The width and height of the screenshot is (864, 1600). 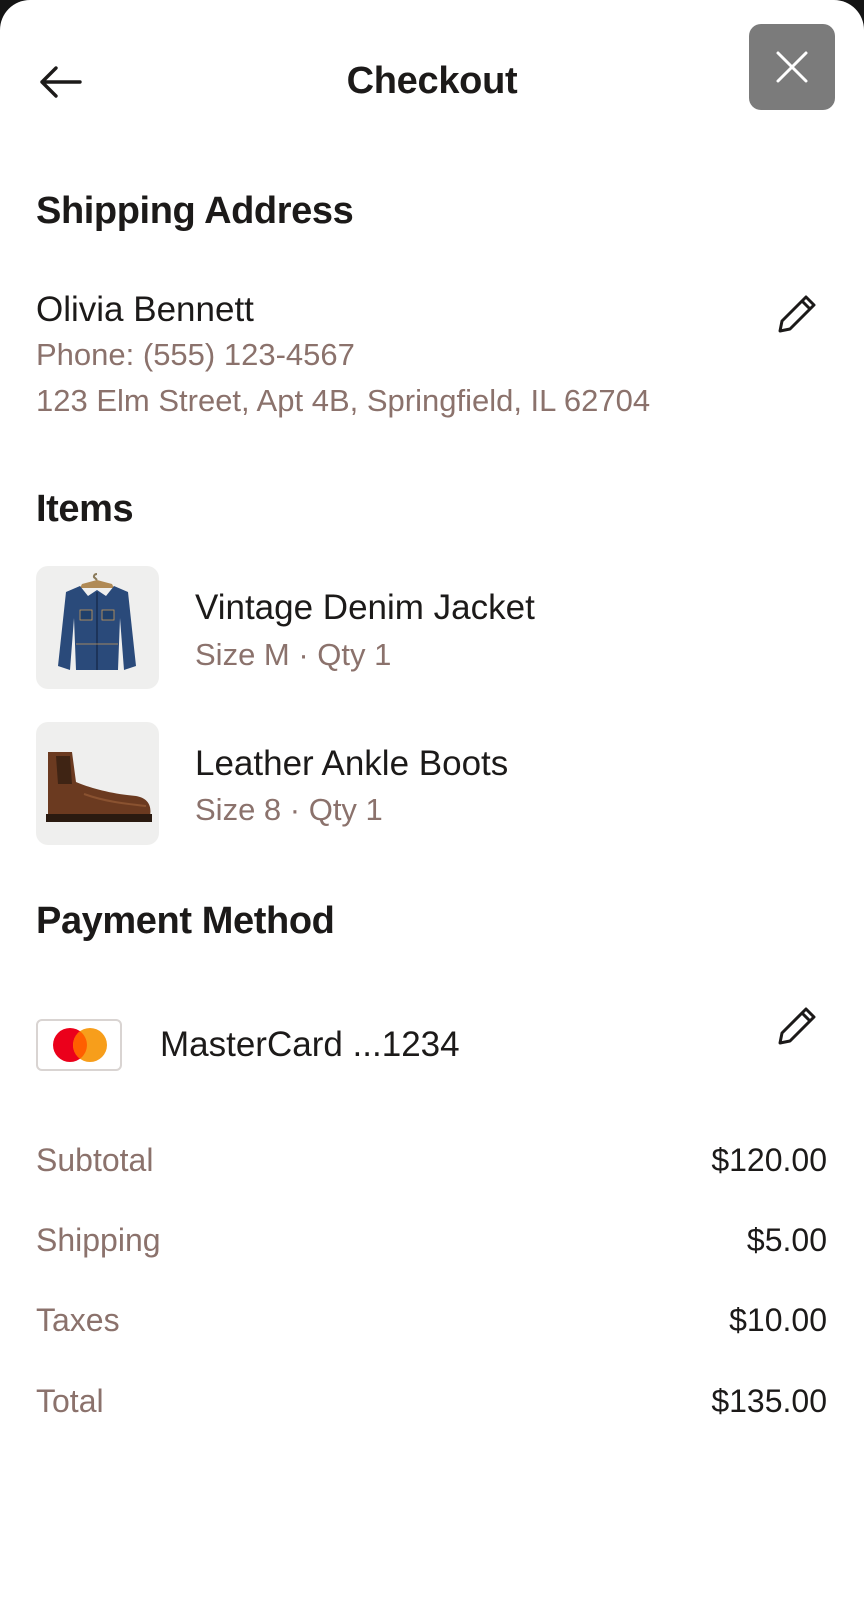 I want to click on summary-label-taxes: Taxes, so click(x=78, y=1320).